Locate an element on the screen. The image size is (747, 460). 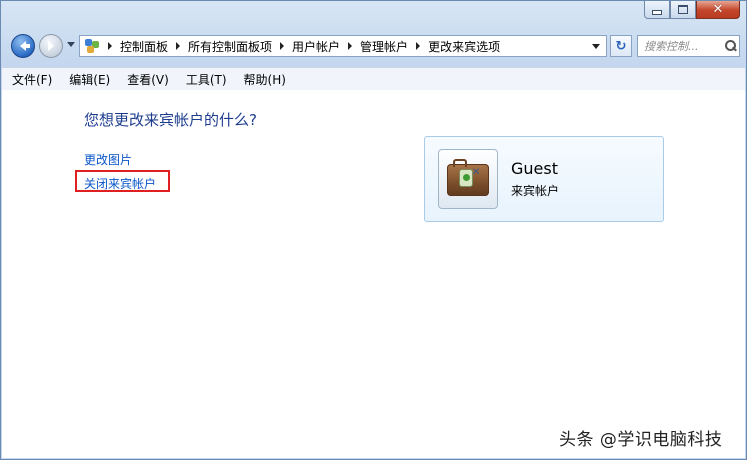
page-title: 您想更改来宾帐户的什么? is located at coordinates (170, 120).